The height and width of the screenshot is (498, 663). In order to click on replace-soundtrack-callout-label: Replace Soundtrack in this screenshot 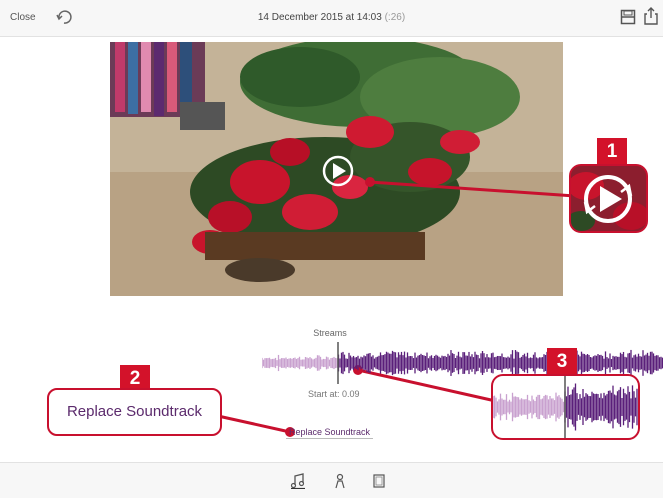, I will do `click(134, 411)`.